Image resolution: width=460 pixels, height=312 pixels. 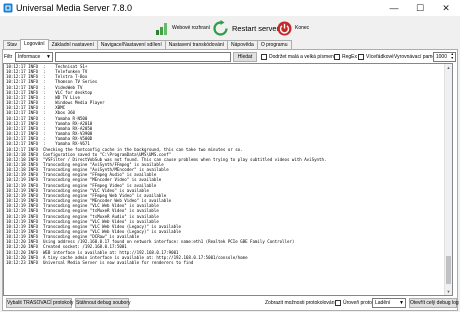 I want to click on search-button: Hledat, so click(x=245, y=57).